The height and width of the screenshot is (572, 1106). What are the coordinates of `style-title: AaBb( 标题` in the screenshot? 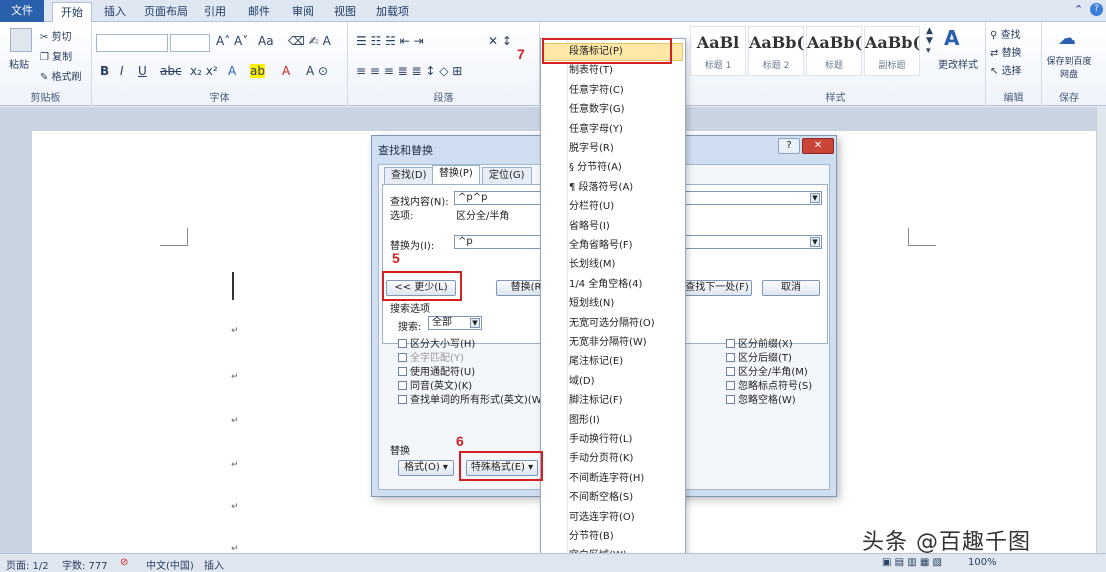 It's located at (834, 51).